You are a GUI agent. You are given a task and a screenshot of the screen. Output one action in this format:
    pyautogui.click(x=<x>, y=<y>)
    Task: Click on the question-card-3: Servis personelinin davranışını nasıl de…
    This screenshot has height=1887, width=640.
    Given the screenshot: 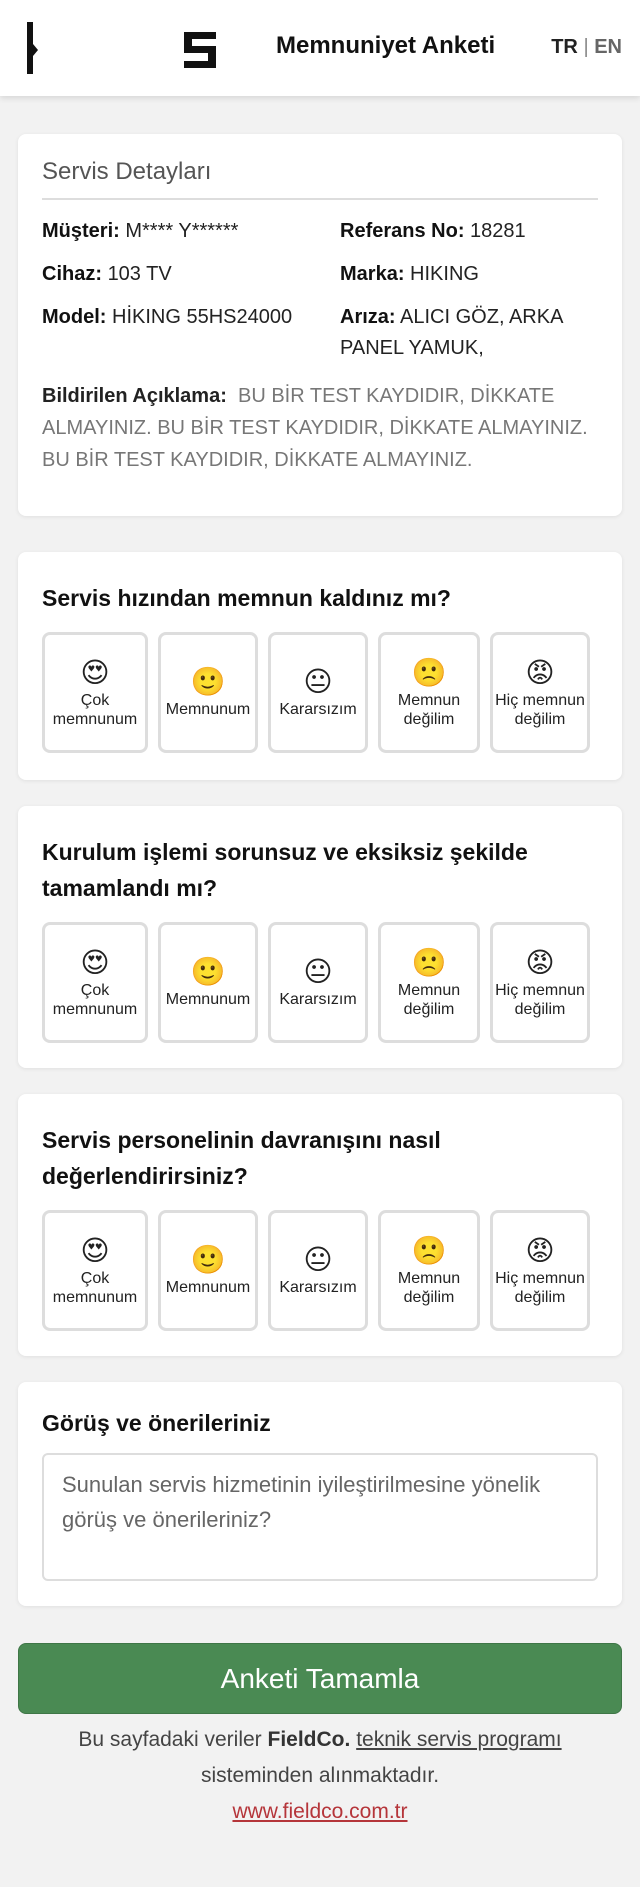 What is the action you would take?
    pyautogui.click(x=320, y=1225)
    